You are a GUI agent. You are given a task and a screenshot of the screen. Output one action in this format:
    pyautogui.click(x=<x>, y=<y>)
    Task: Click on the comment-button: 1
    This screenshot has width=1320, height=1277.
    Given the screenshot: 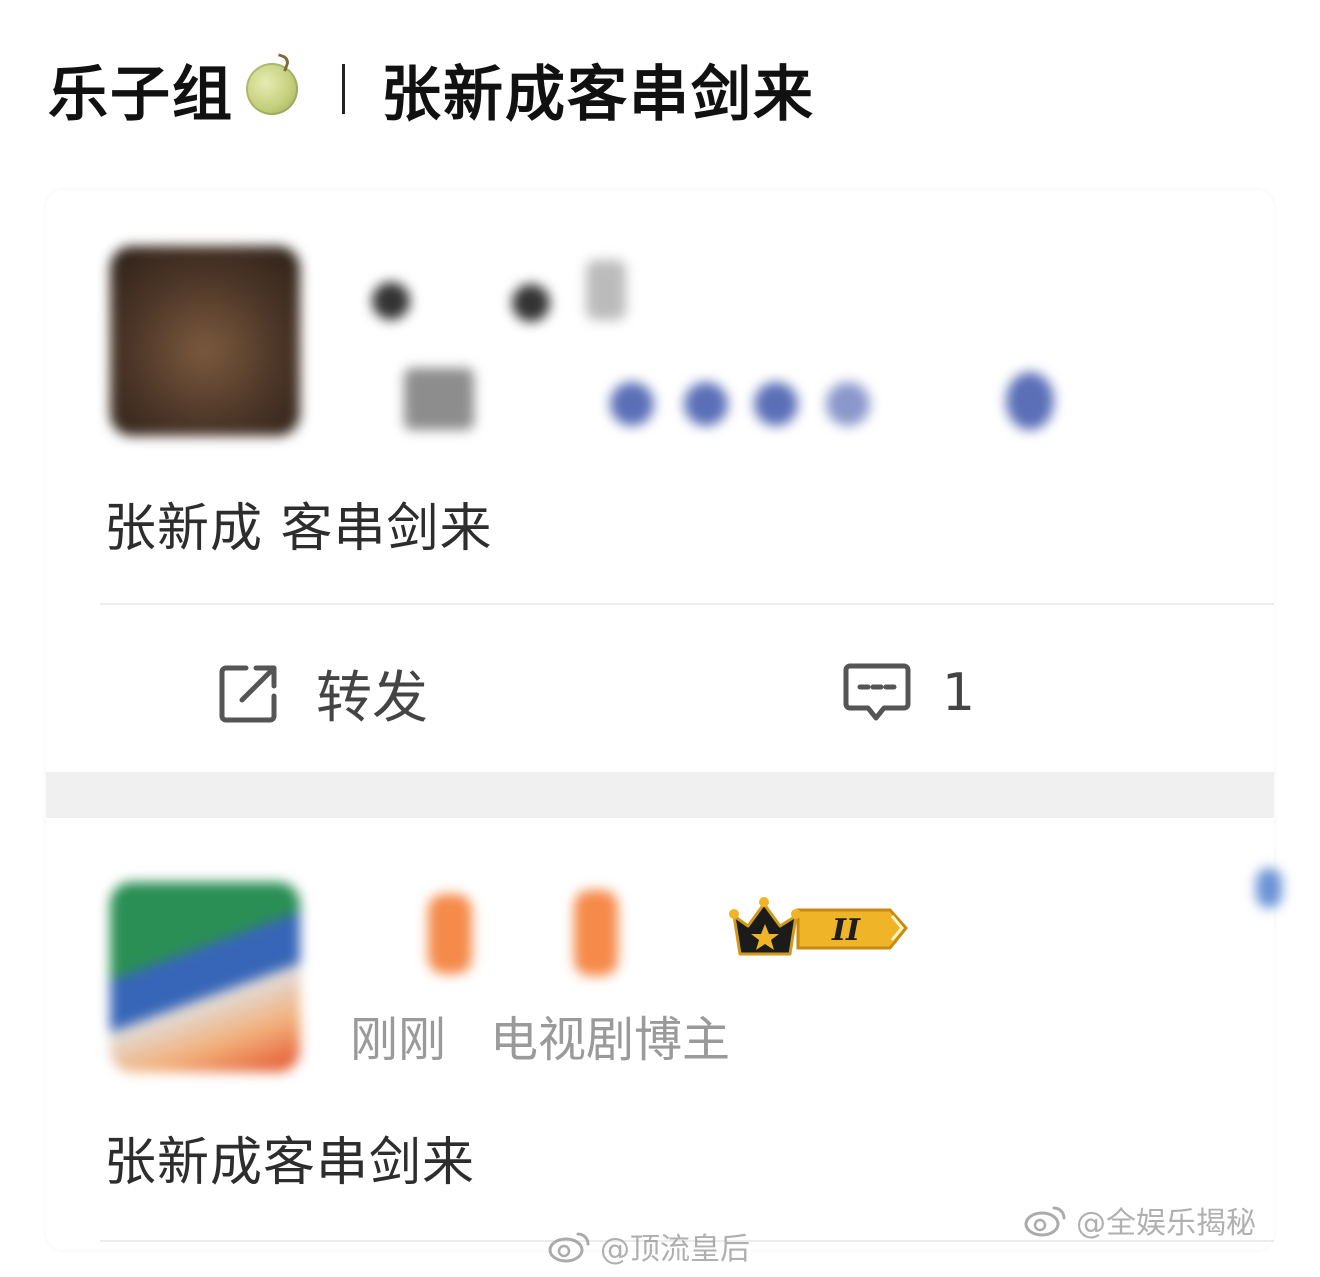 What is the action you would take?
    pyautogui.click(x=908, y=693)
    